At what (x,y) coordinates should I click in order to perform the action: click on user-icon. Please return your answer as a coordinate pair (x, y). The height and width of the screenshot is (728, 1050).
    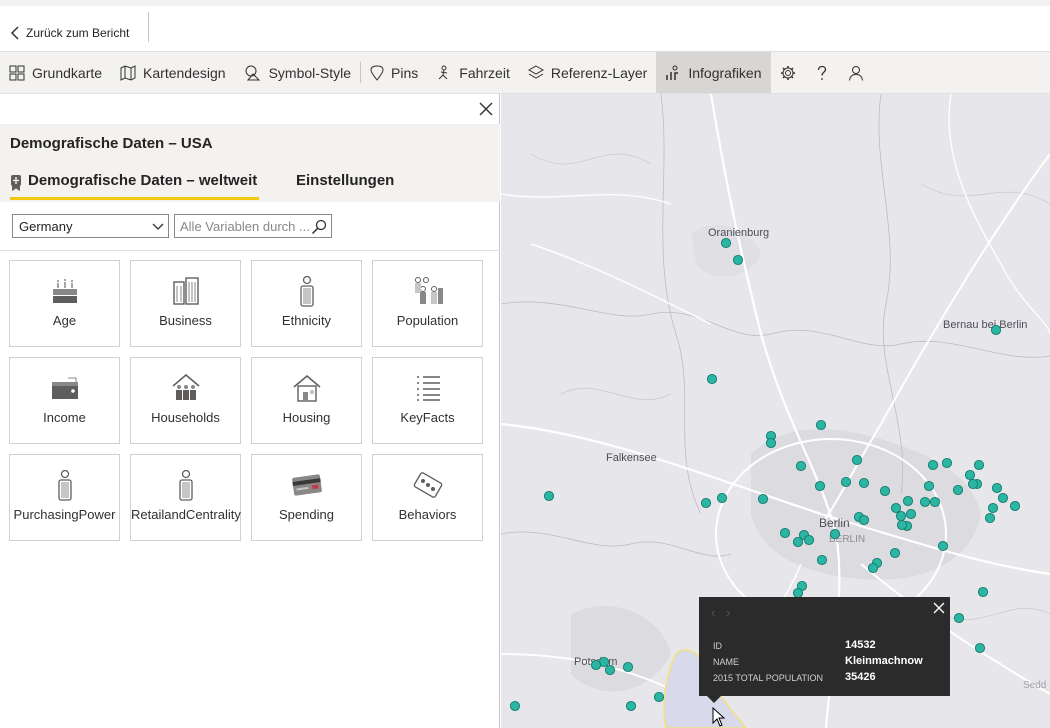
    Looking at the image, I should click on (855, 73).